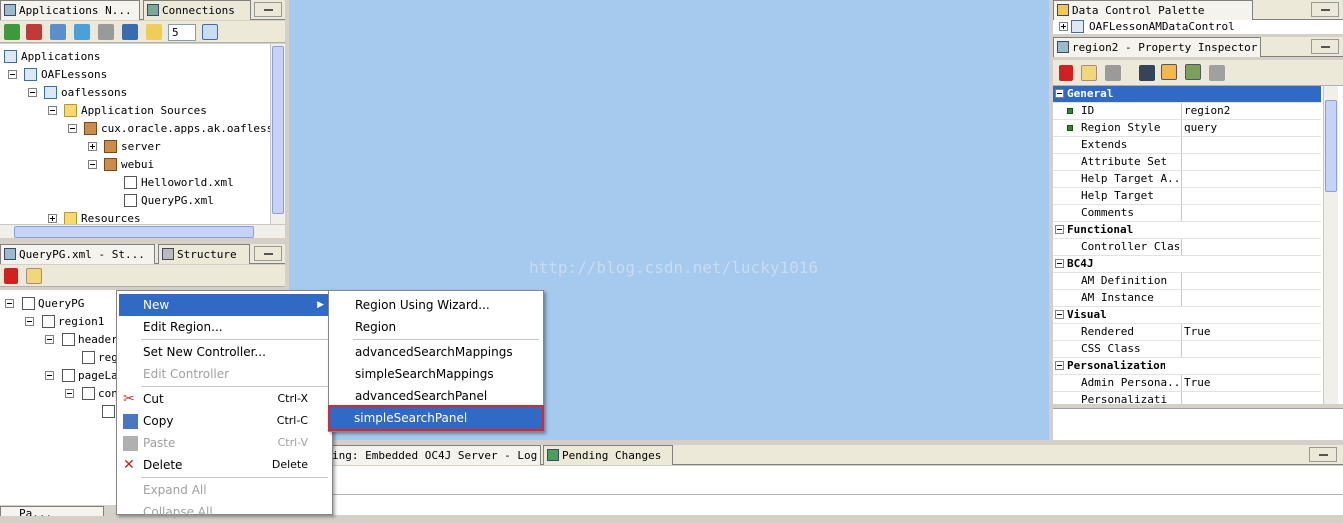  I want to click on tab-data-control-palette: Data Control Palette, so click(1153, 10).